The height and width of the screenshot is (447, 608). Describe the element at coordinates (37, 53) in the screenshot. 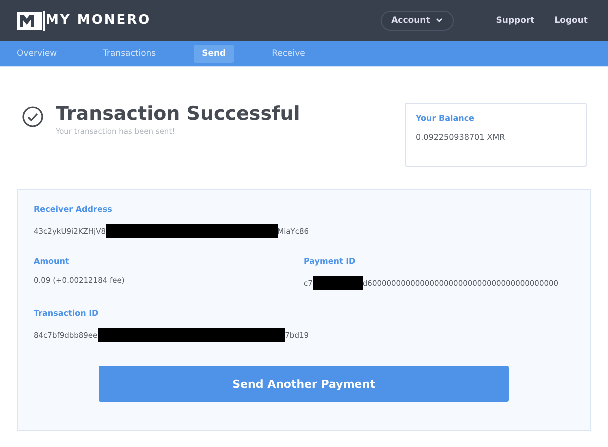

I see `nav-tab: Overview` at that location.